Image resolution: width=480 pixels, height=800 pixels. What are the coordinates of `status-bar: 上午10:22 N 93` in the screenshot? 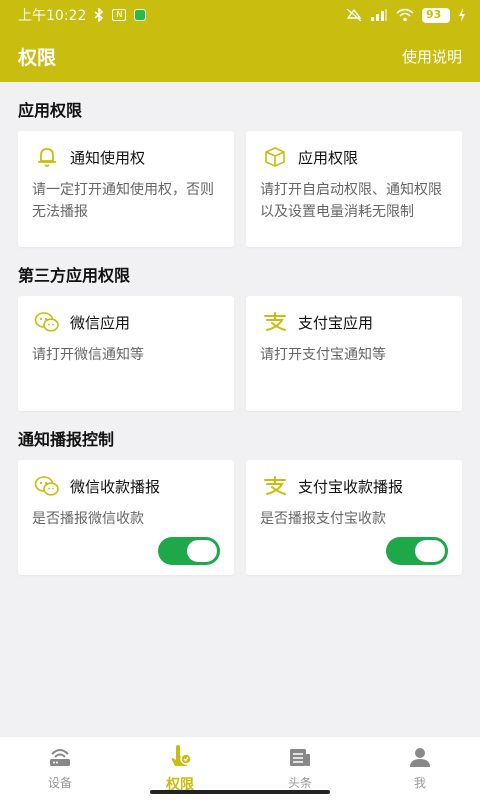 It's located at (240, 15).